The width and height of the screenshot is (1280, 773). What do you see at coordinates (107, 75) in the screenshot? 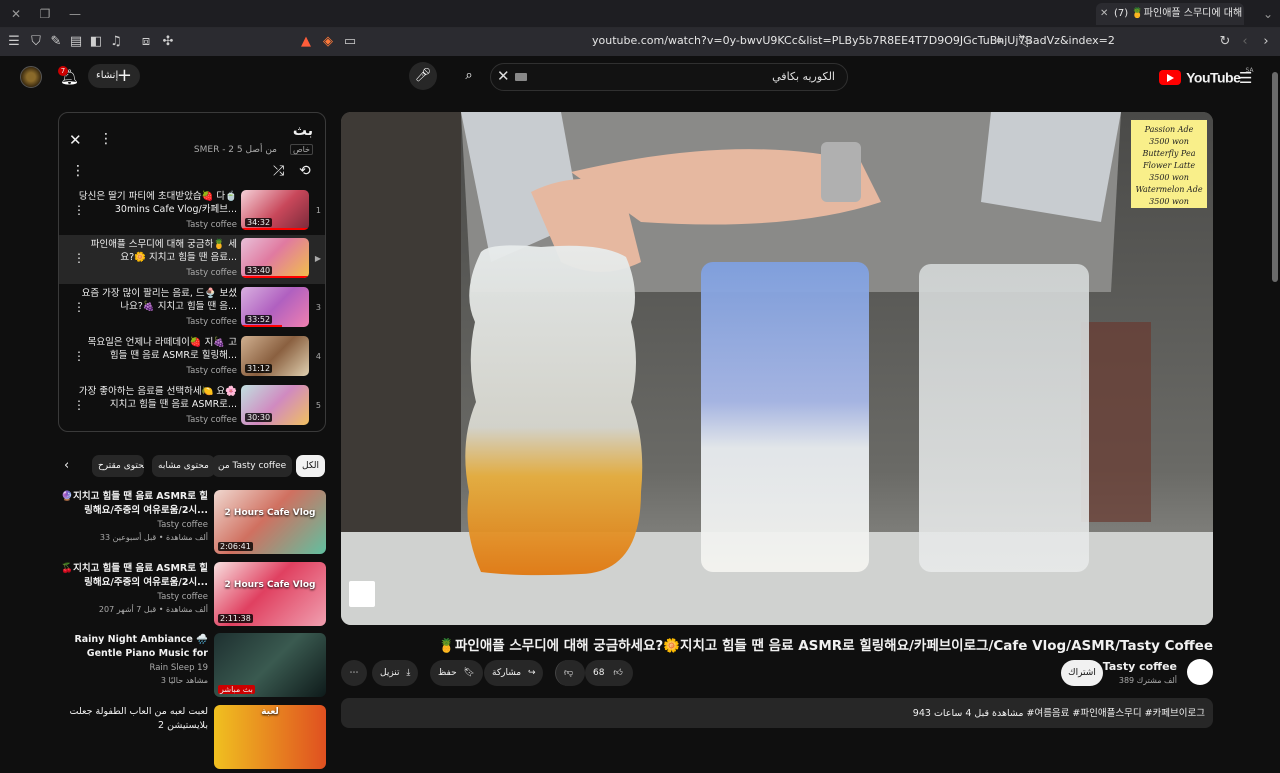
I see `create-label: إنشاء` at bounding box center [107, 75].